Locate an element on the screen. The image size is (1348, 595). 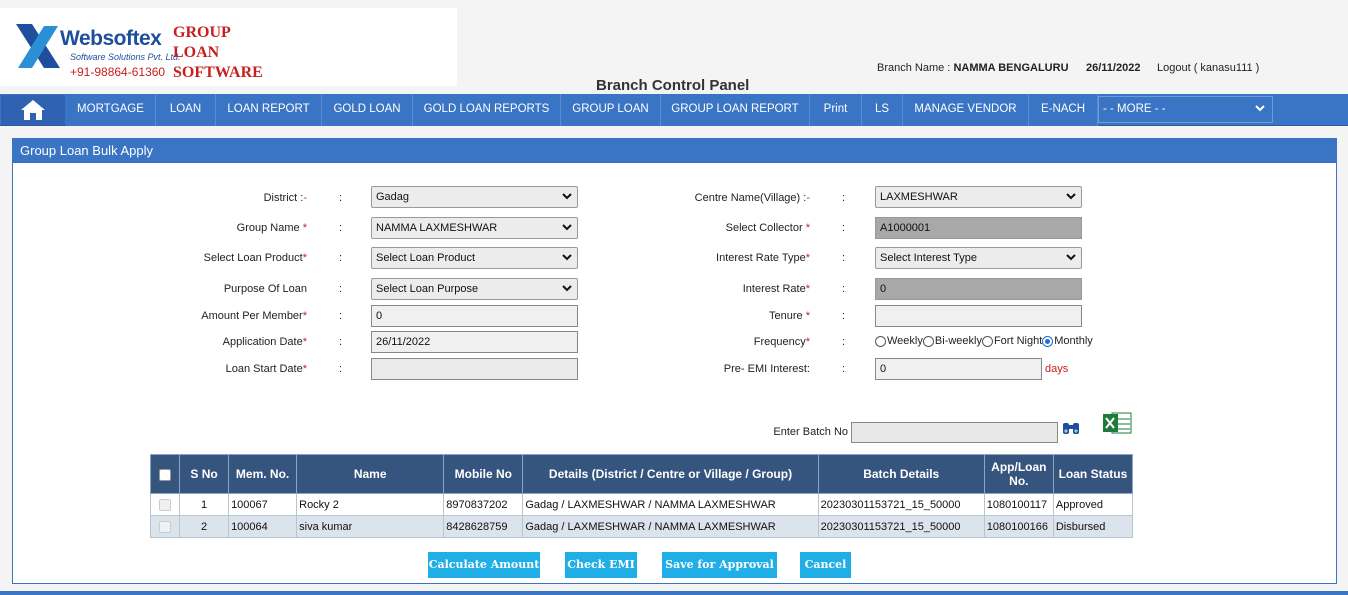
district-select: Gadag is located at coordinates (474, 197).